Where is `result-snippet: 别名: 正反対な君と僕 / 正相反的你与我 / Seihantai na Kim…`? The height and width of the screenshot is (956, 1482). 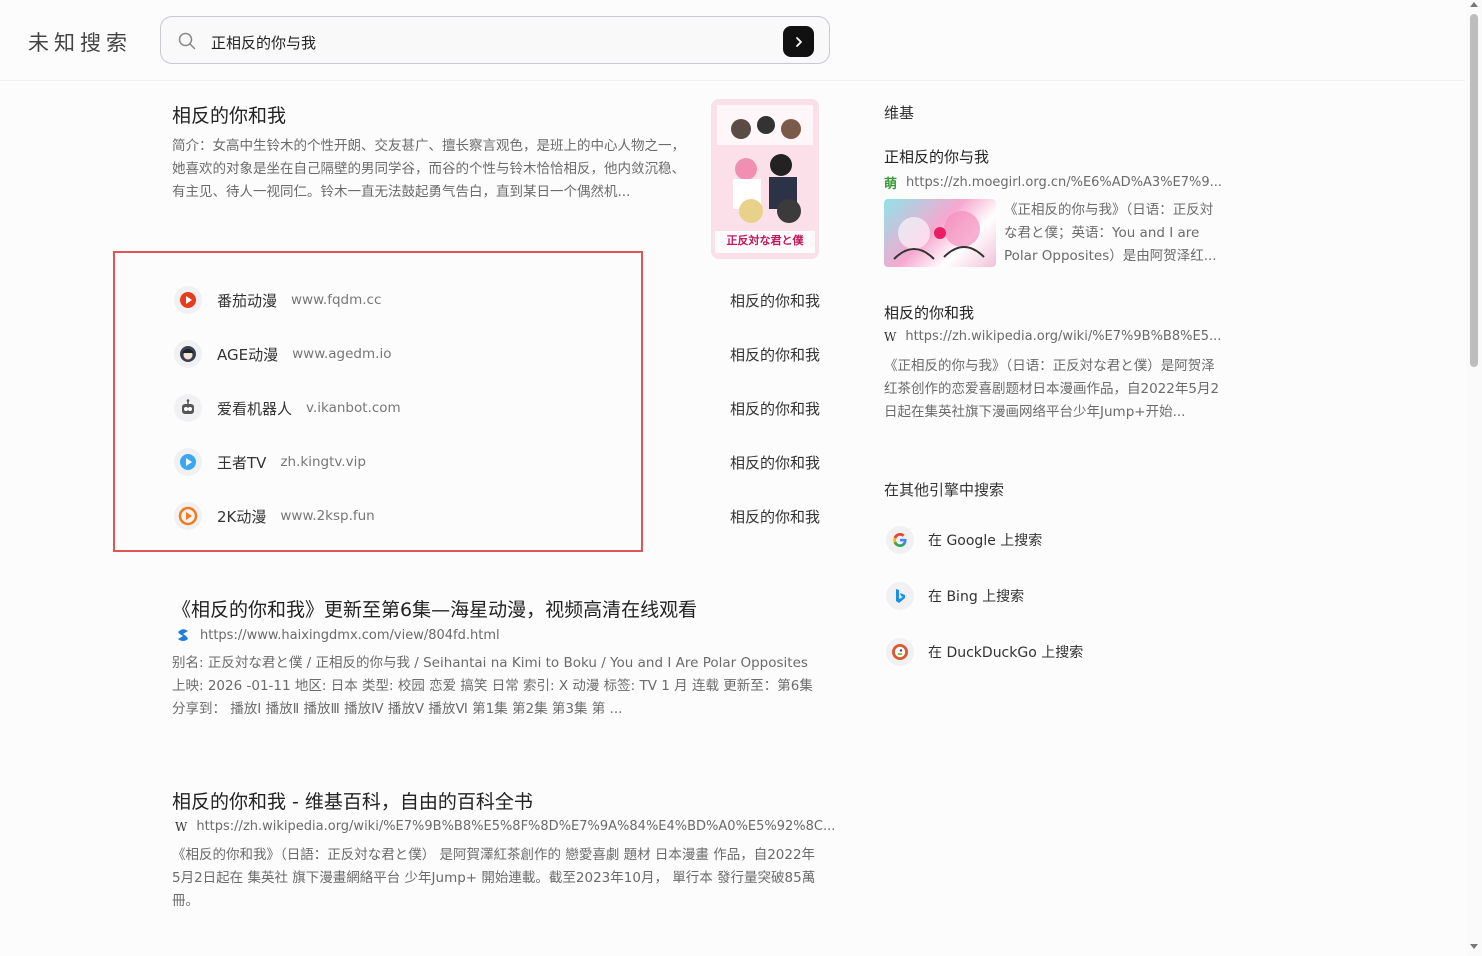 result-snippet: 别名: 正反対な君と僕 / 正相反的你与我 / Seihantai na Kim… is located at coordinates (492, 686).